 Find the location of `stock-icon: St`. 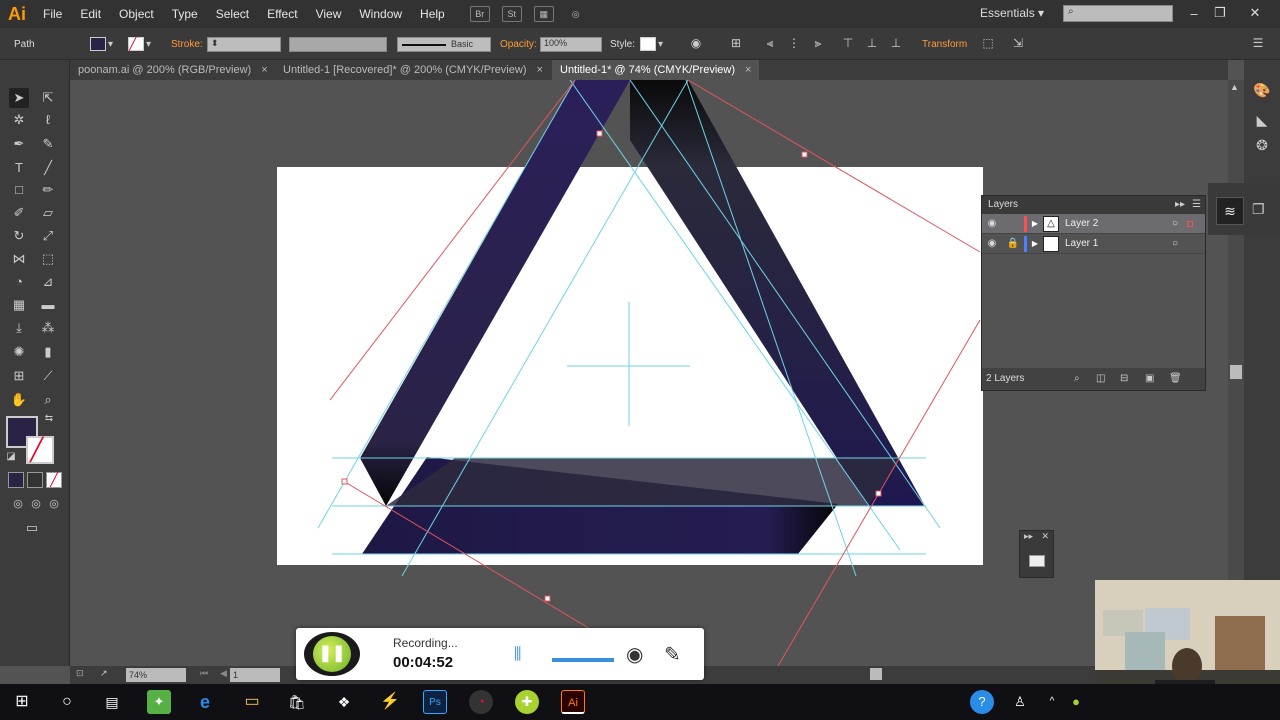

stock-icon: St is located at coordinates (511, 14).